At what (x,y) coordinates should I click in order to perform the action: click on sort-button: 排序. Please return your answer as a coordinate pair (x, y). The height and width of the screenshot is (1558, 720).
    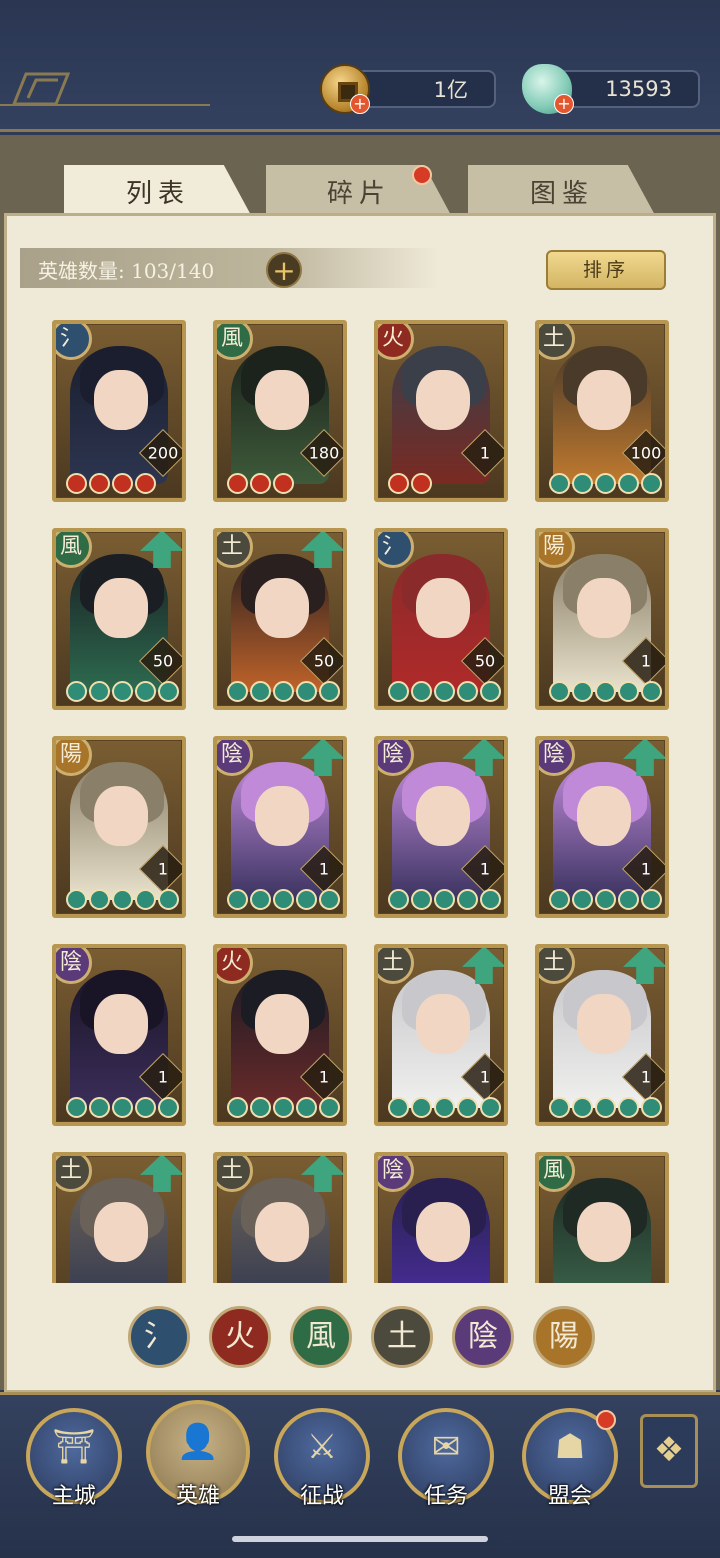
    Looking at the image, I should click on (606, 270).